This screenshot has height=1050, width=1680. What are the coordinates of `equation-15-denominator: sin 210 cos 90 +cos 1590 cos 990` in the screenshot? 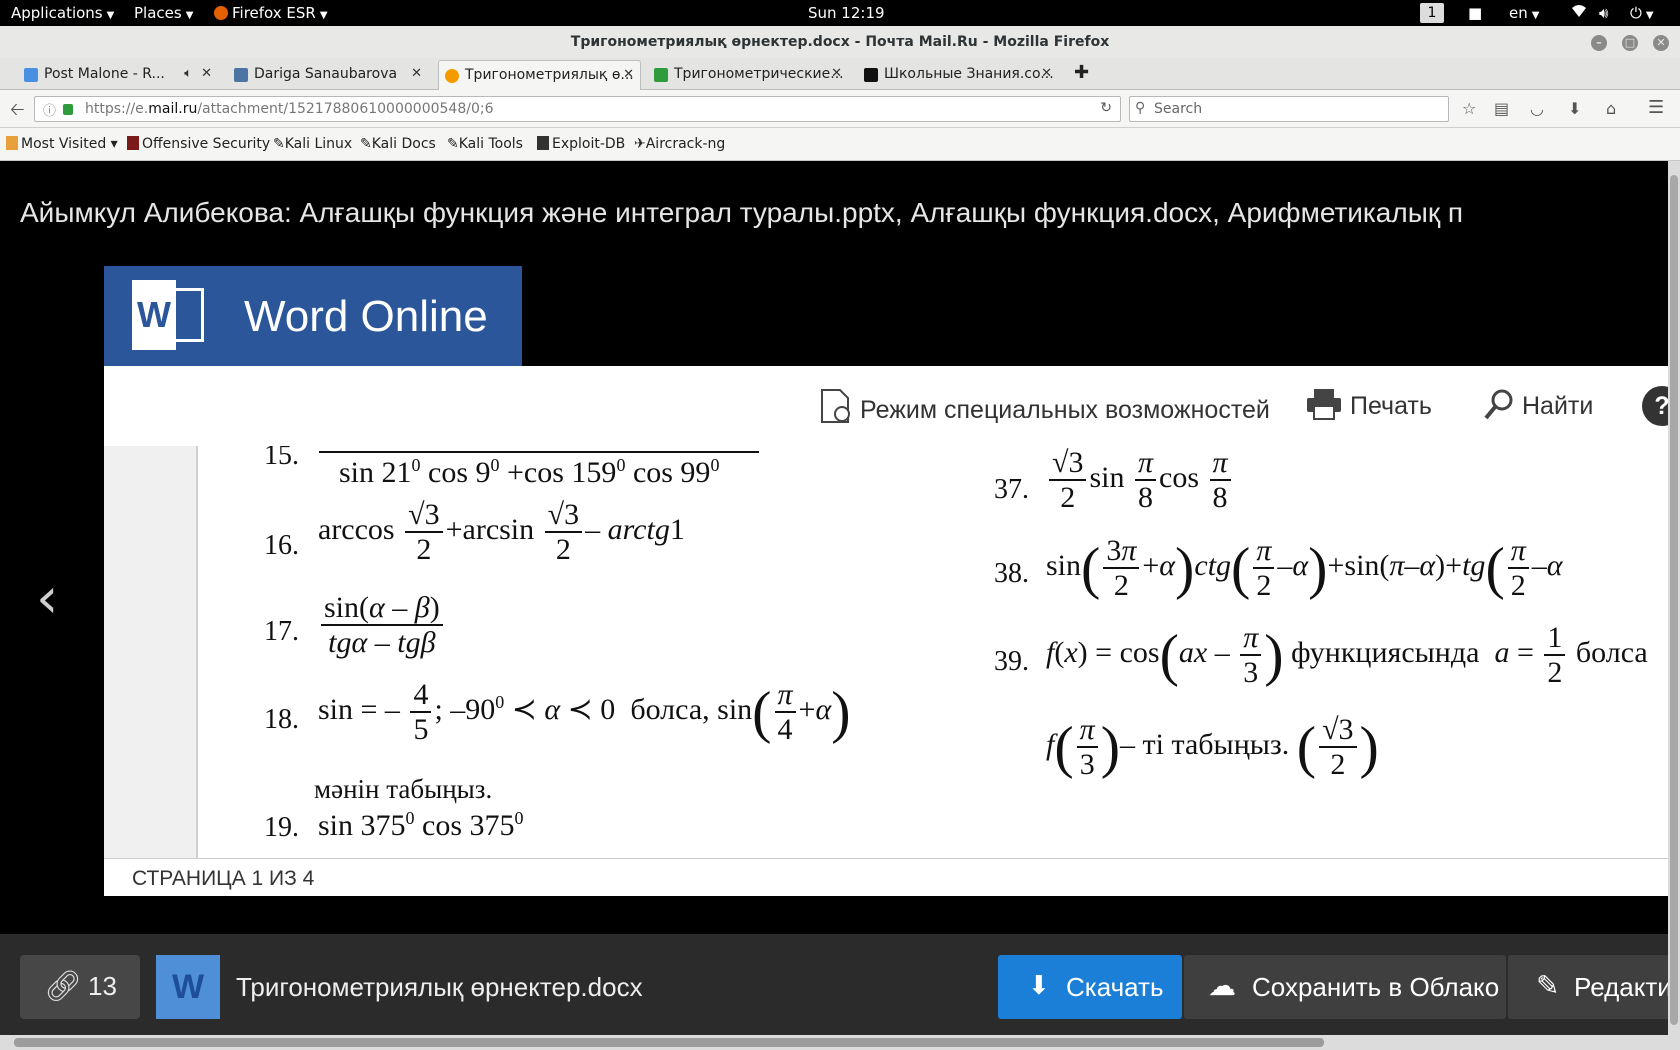 It's located at (539, 470).